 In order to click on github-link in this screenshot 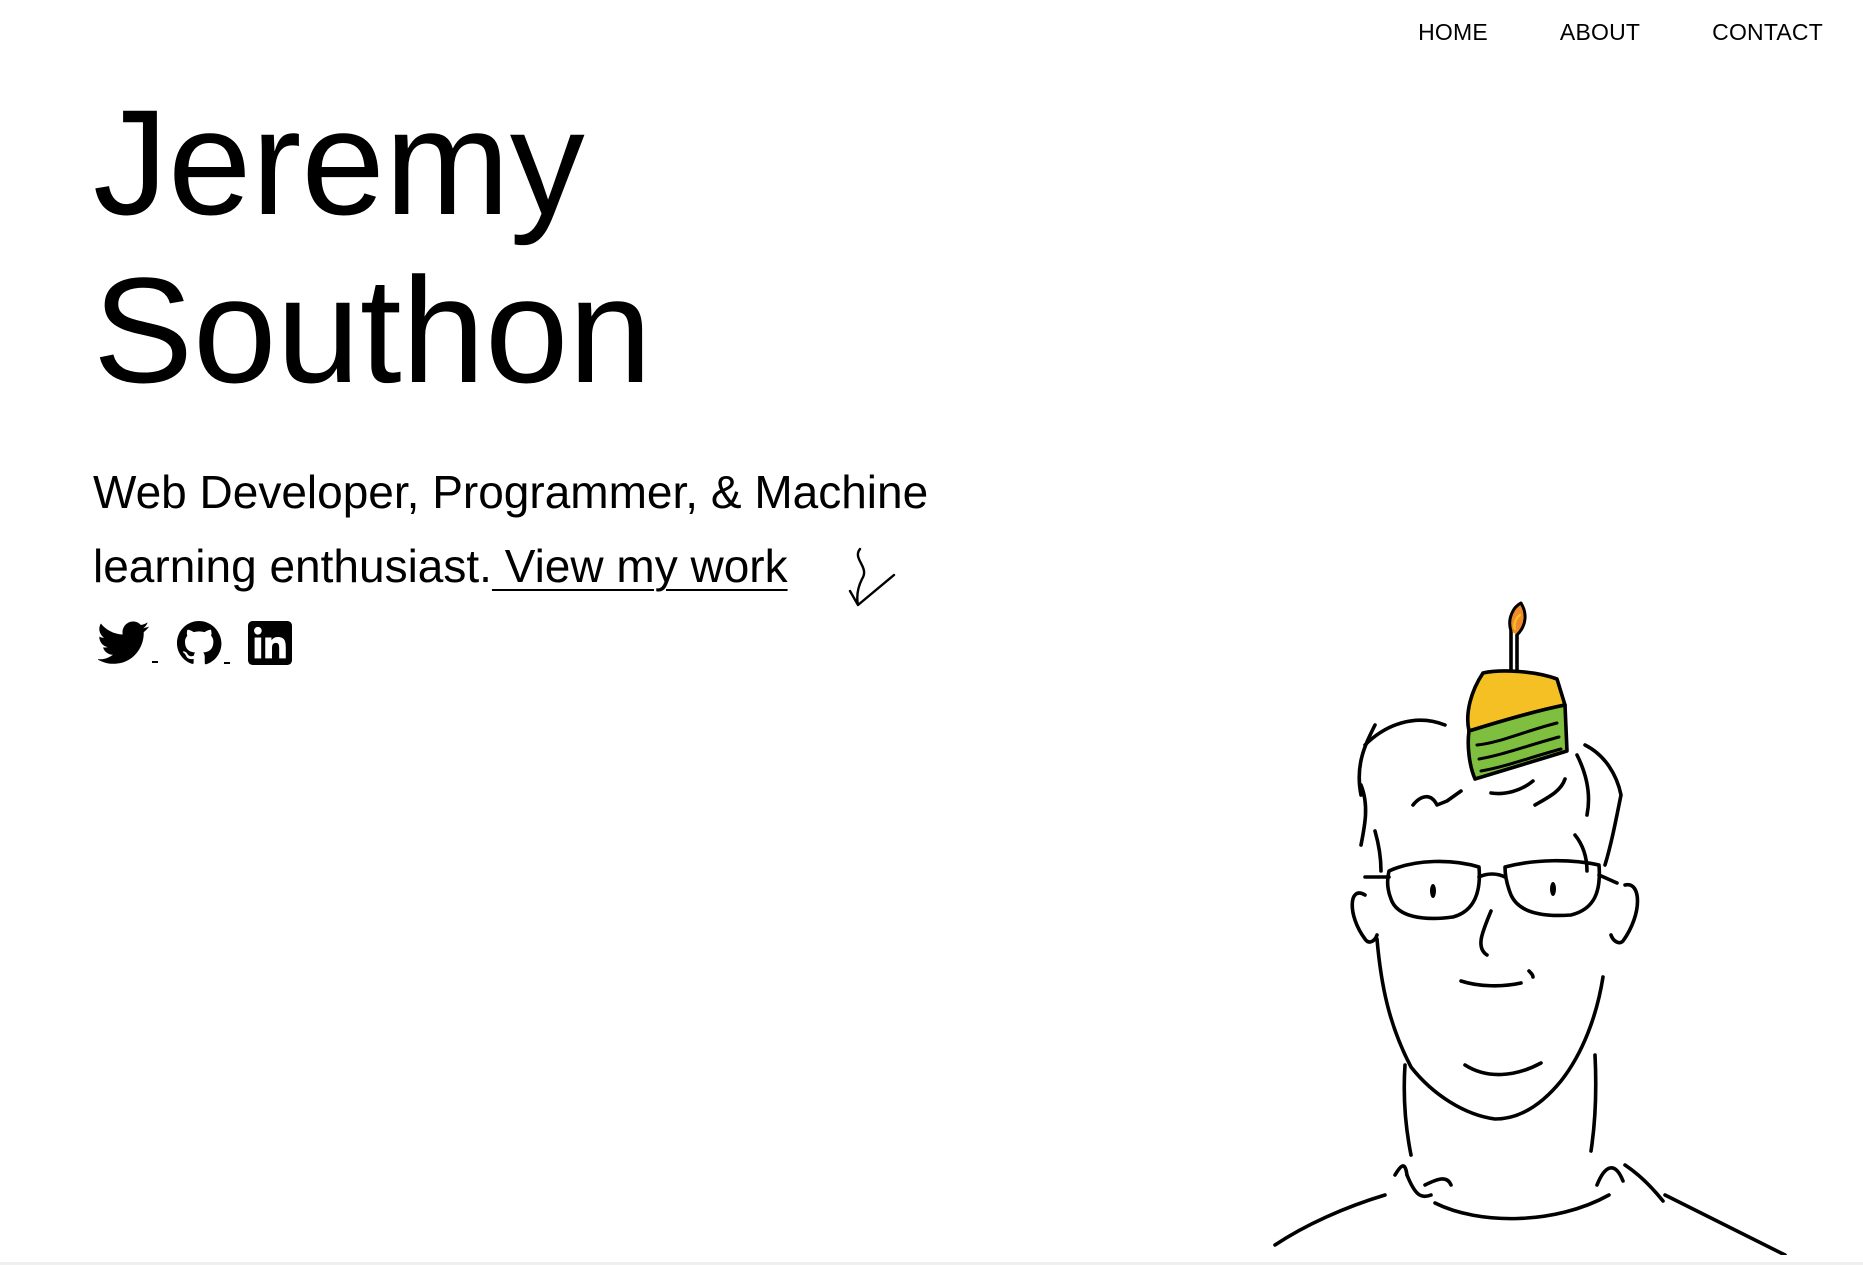, I will do `click(203, 643)`.